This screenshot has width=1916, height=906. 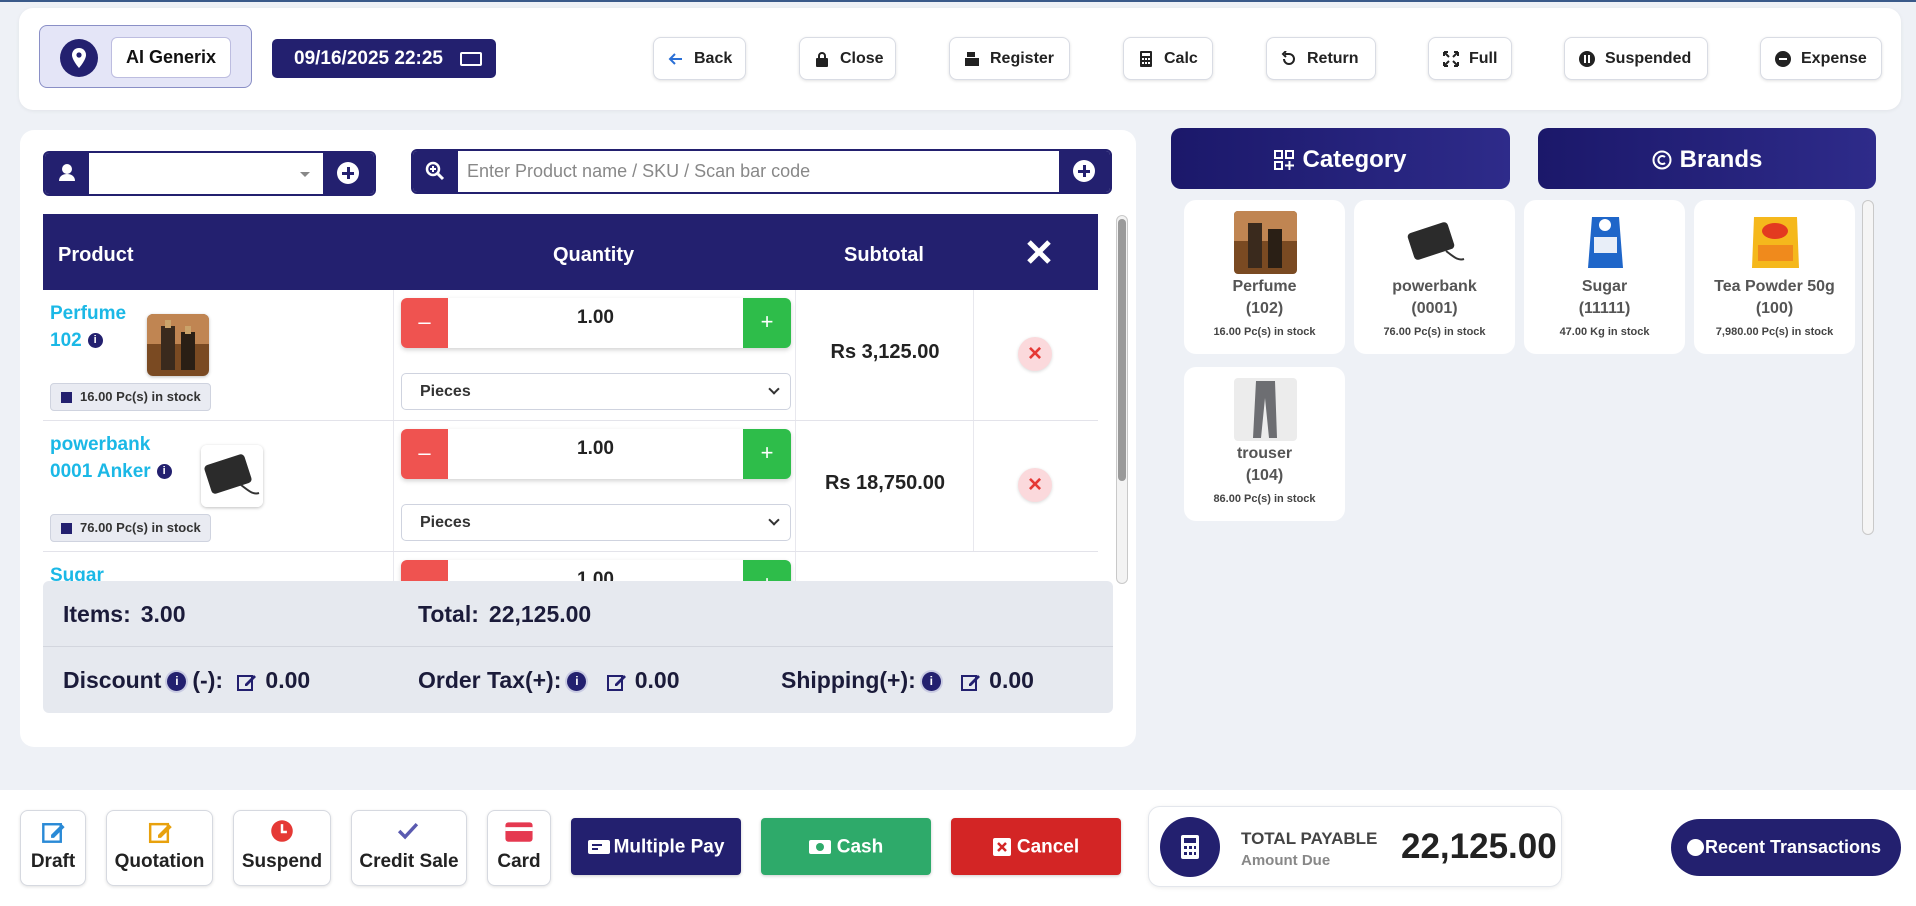 I want to click on expense-button: Expense, so click(x=1821, y=58).